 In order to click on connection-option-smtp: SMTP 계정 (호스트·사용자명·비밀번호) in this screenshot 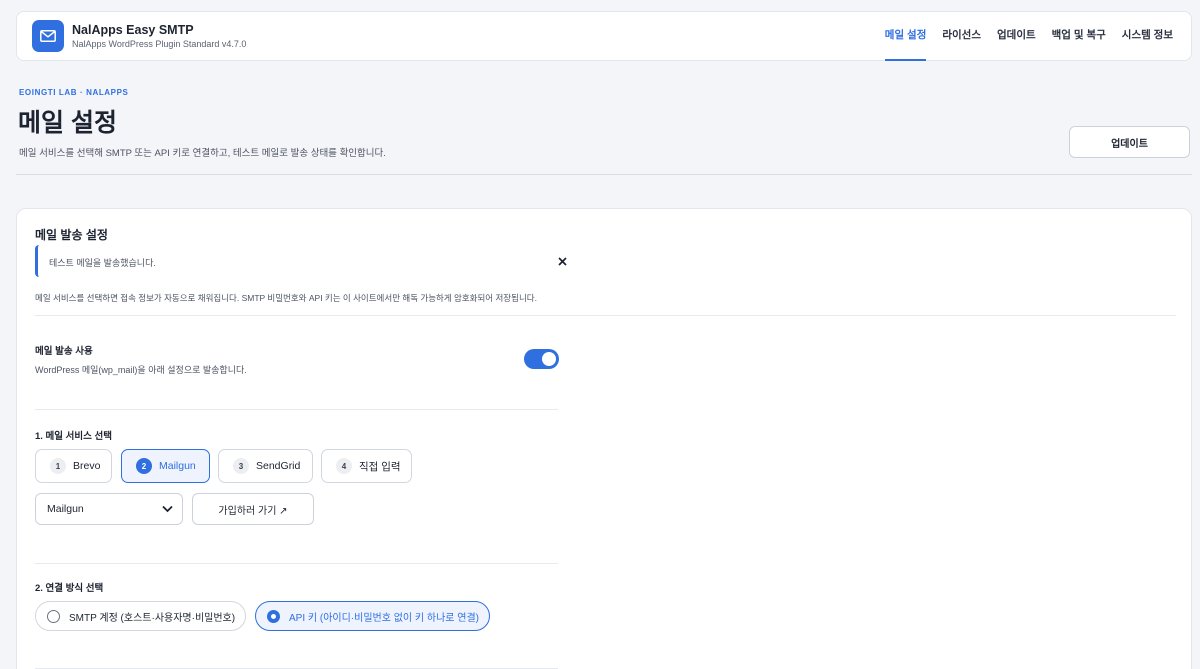, I will do `click(140, 616)`.